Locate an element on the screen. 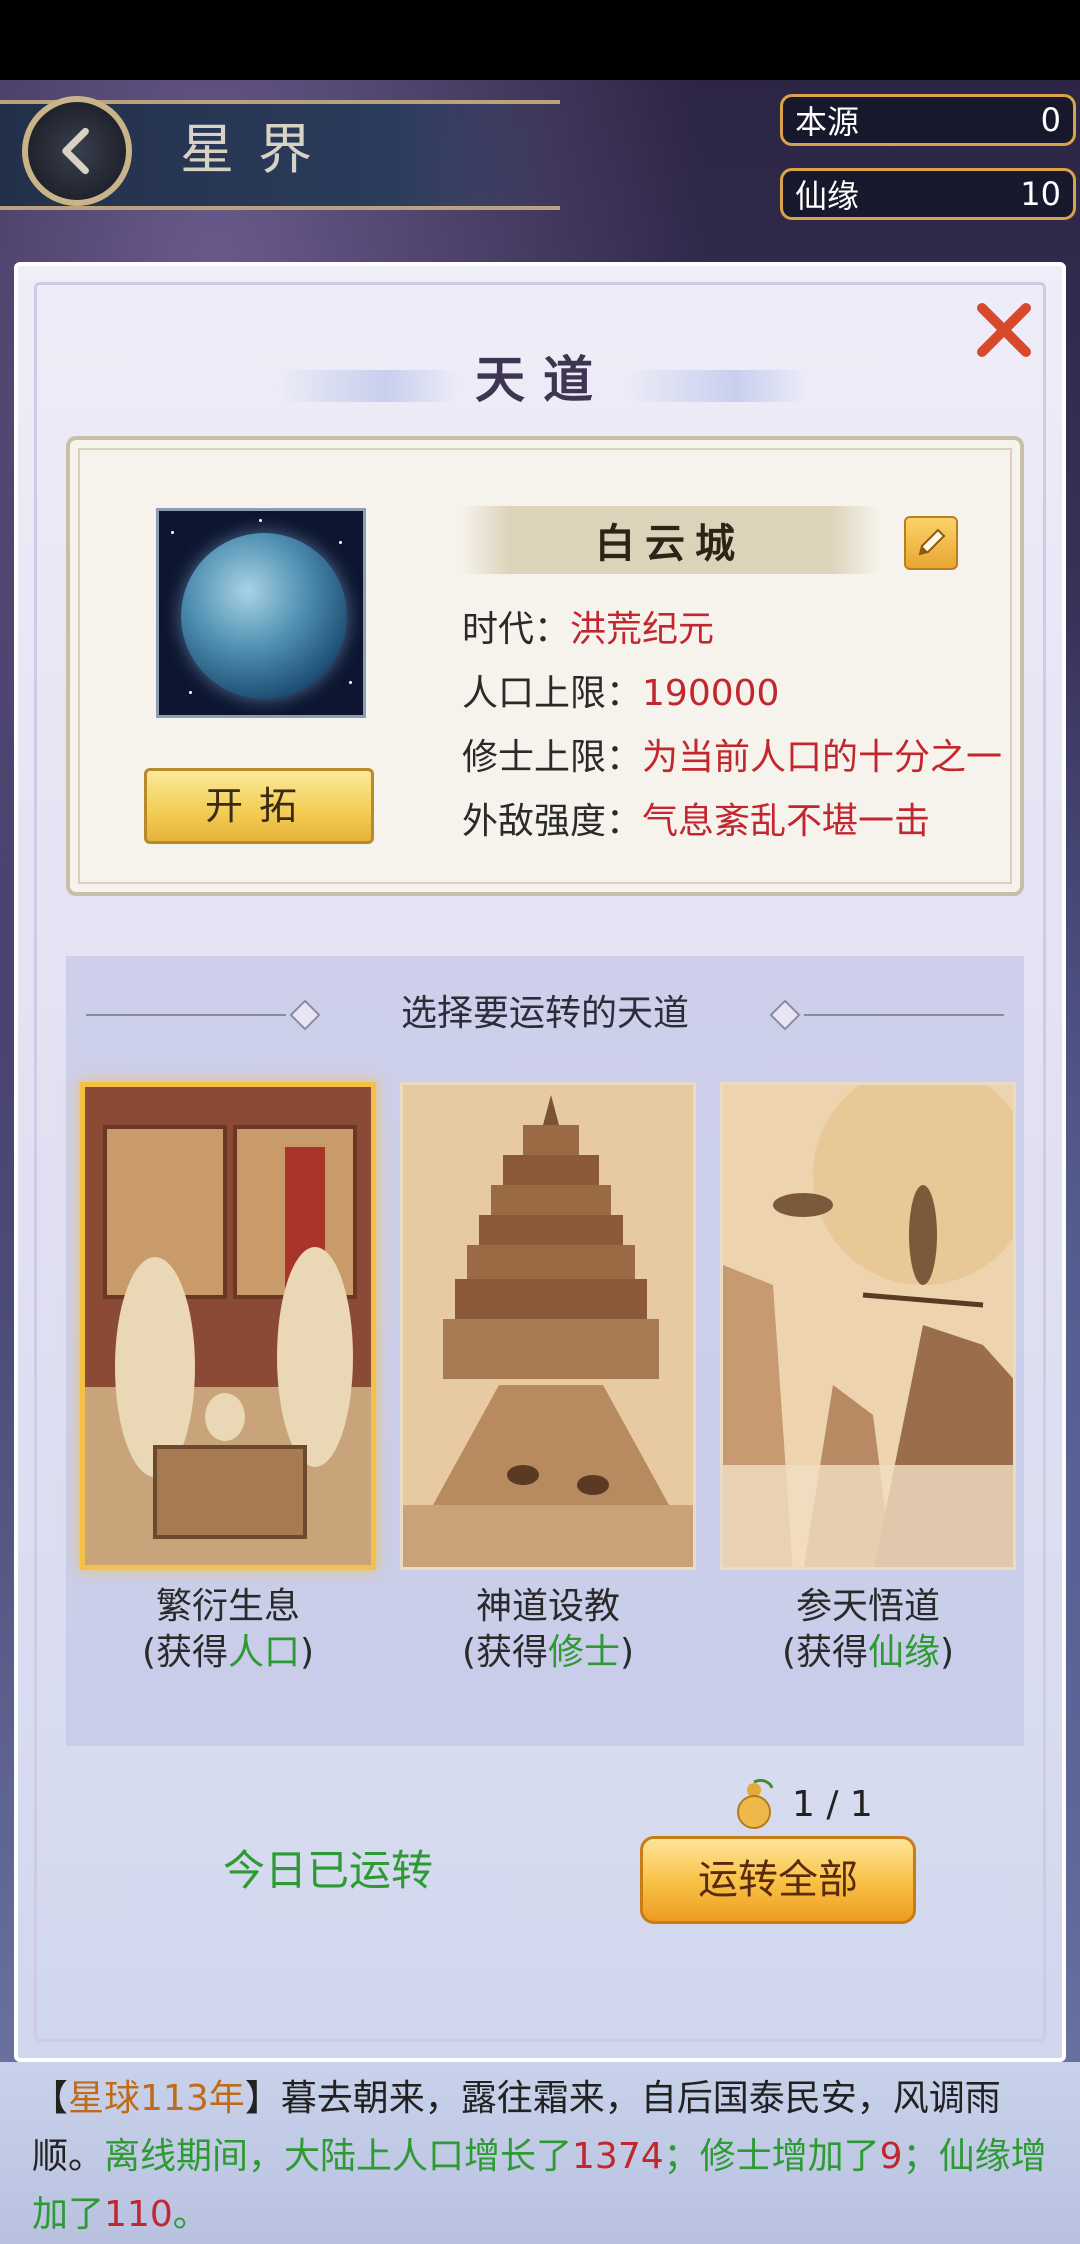  cantian-illustration is located at coordinates (868, 1326).